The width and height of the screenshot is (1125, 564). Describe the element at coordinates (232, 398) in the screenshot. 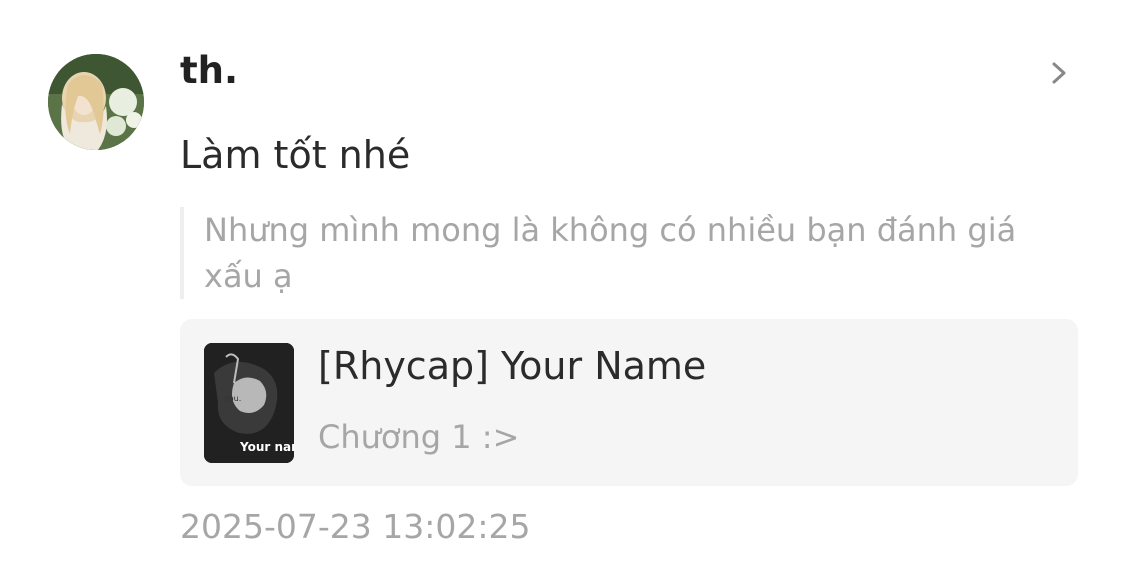

I see `svg-text: you.` at that location.